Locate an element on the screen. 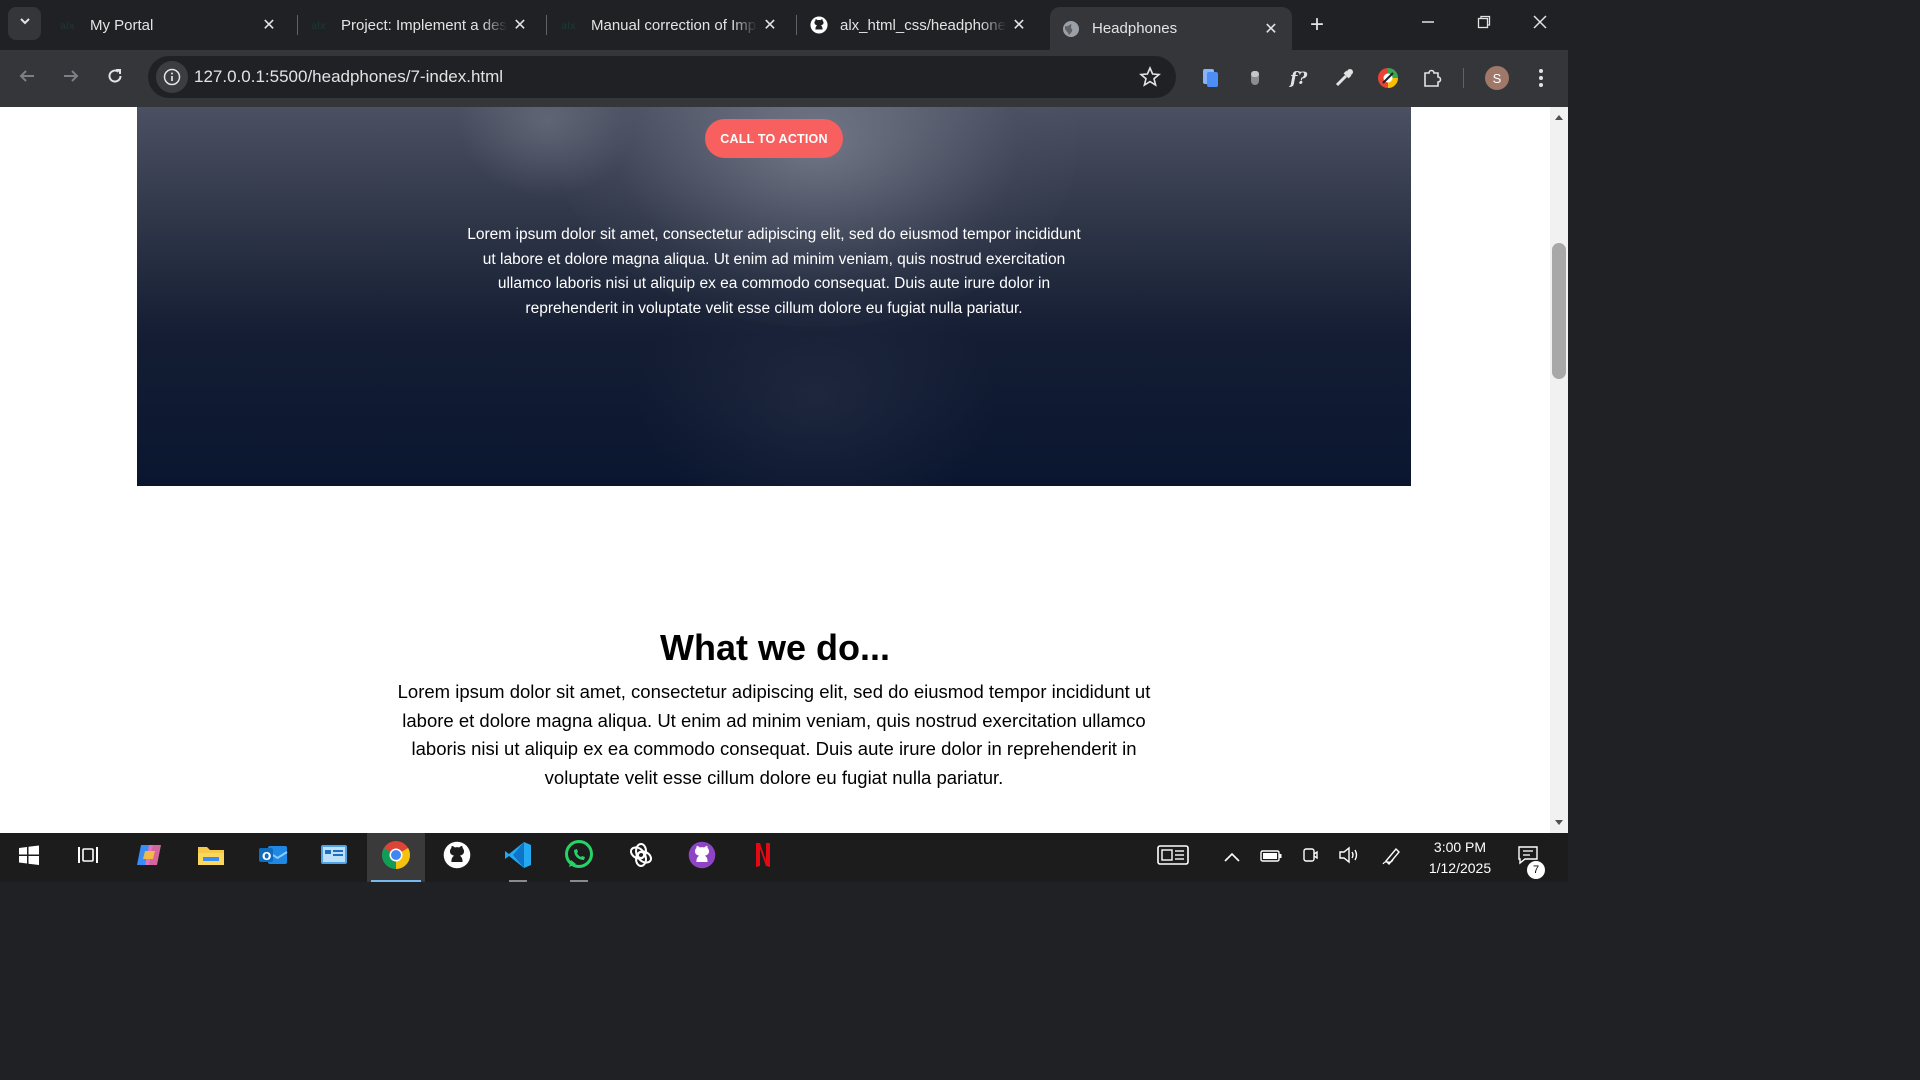 The image size is (1920, 1080). control-panel-icon is located at coordinates (334, 857).